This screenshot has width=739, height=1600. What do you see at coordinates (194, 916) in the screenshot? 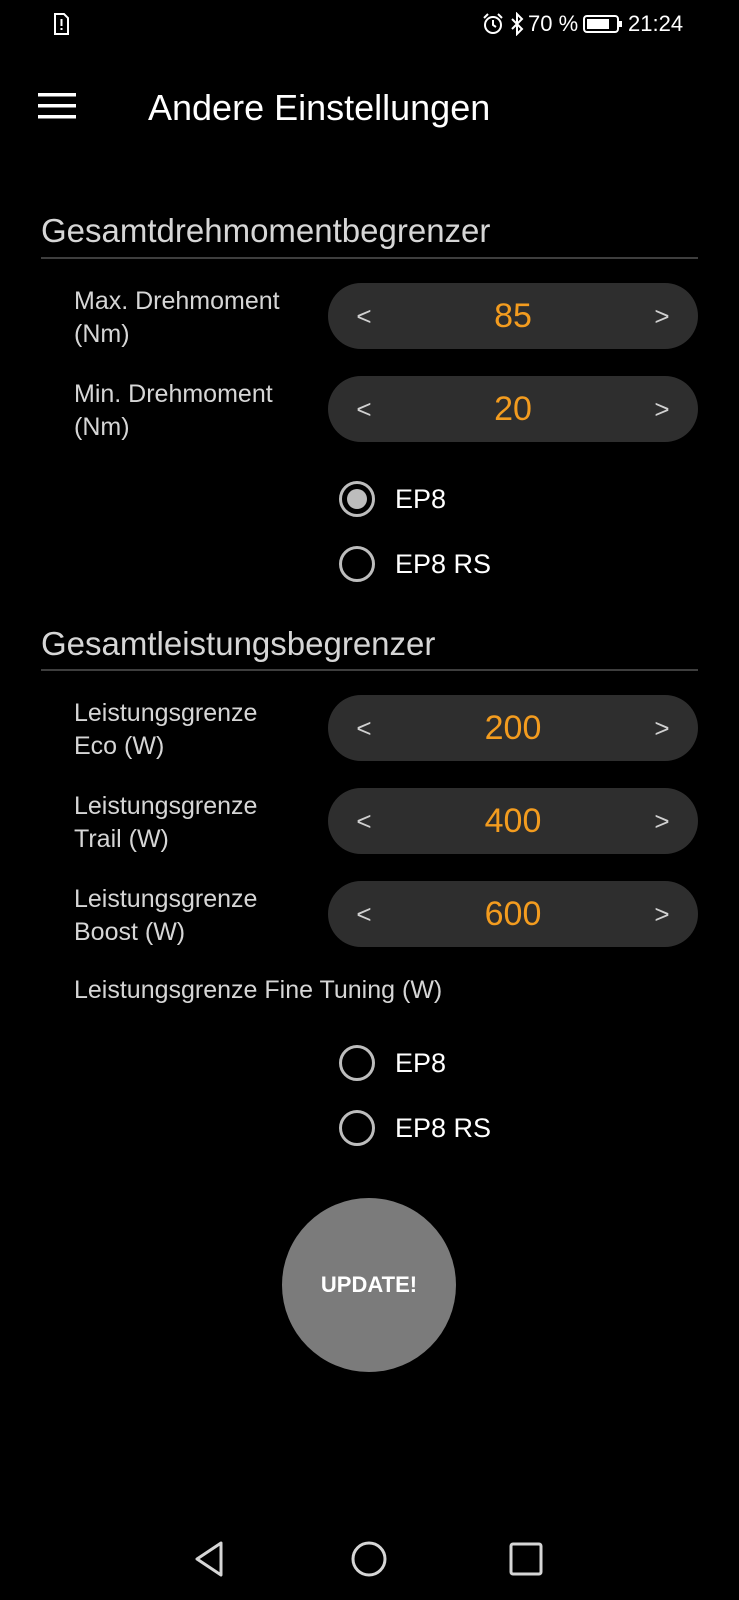
I see `boost-power-label: Leistungsgrenze Boost (W)` at bounding box center [194, 916].